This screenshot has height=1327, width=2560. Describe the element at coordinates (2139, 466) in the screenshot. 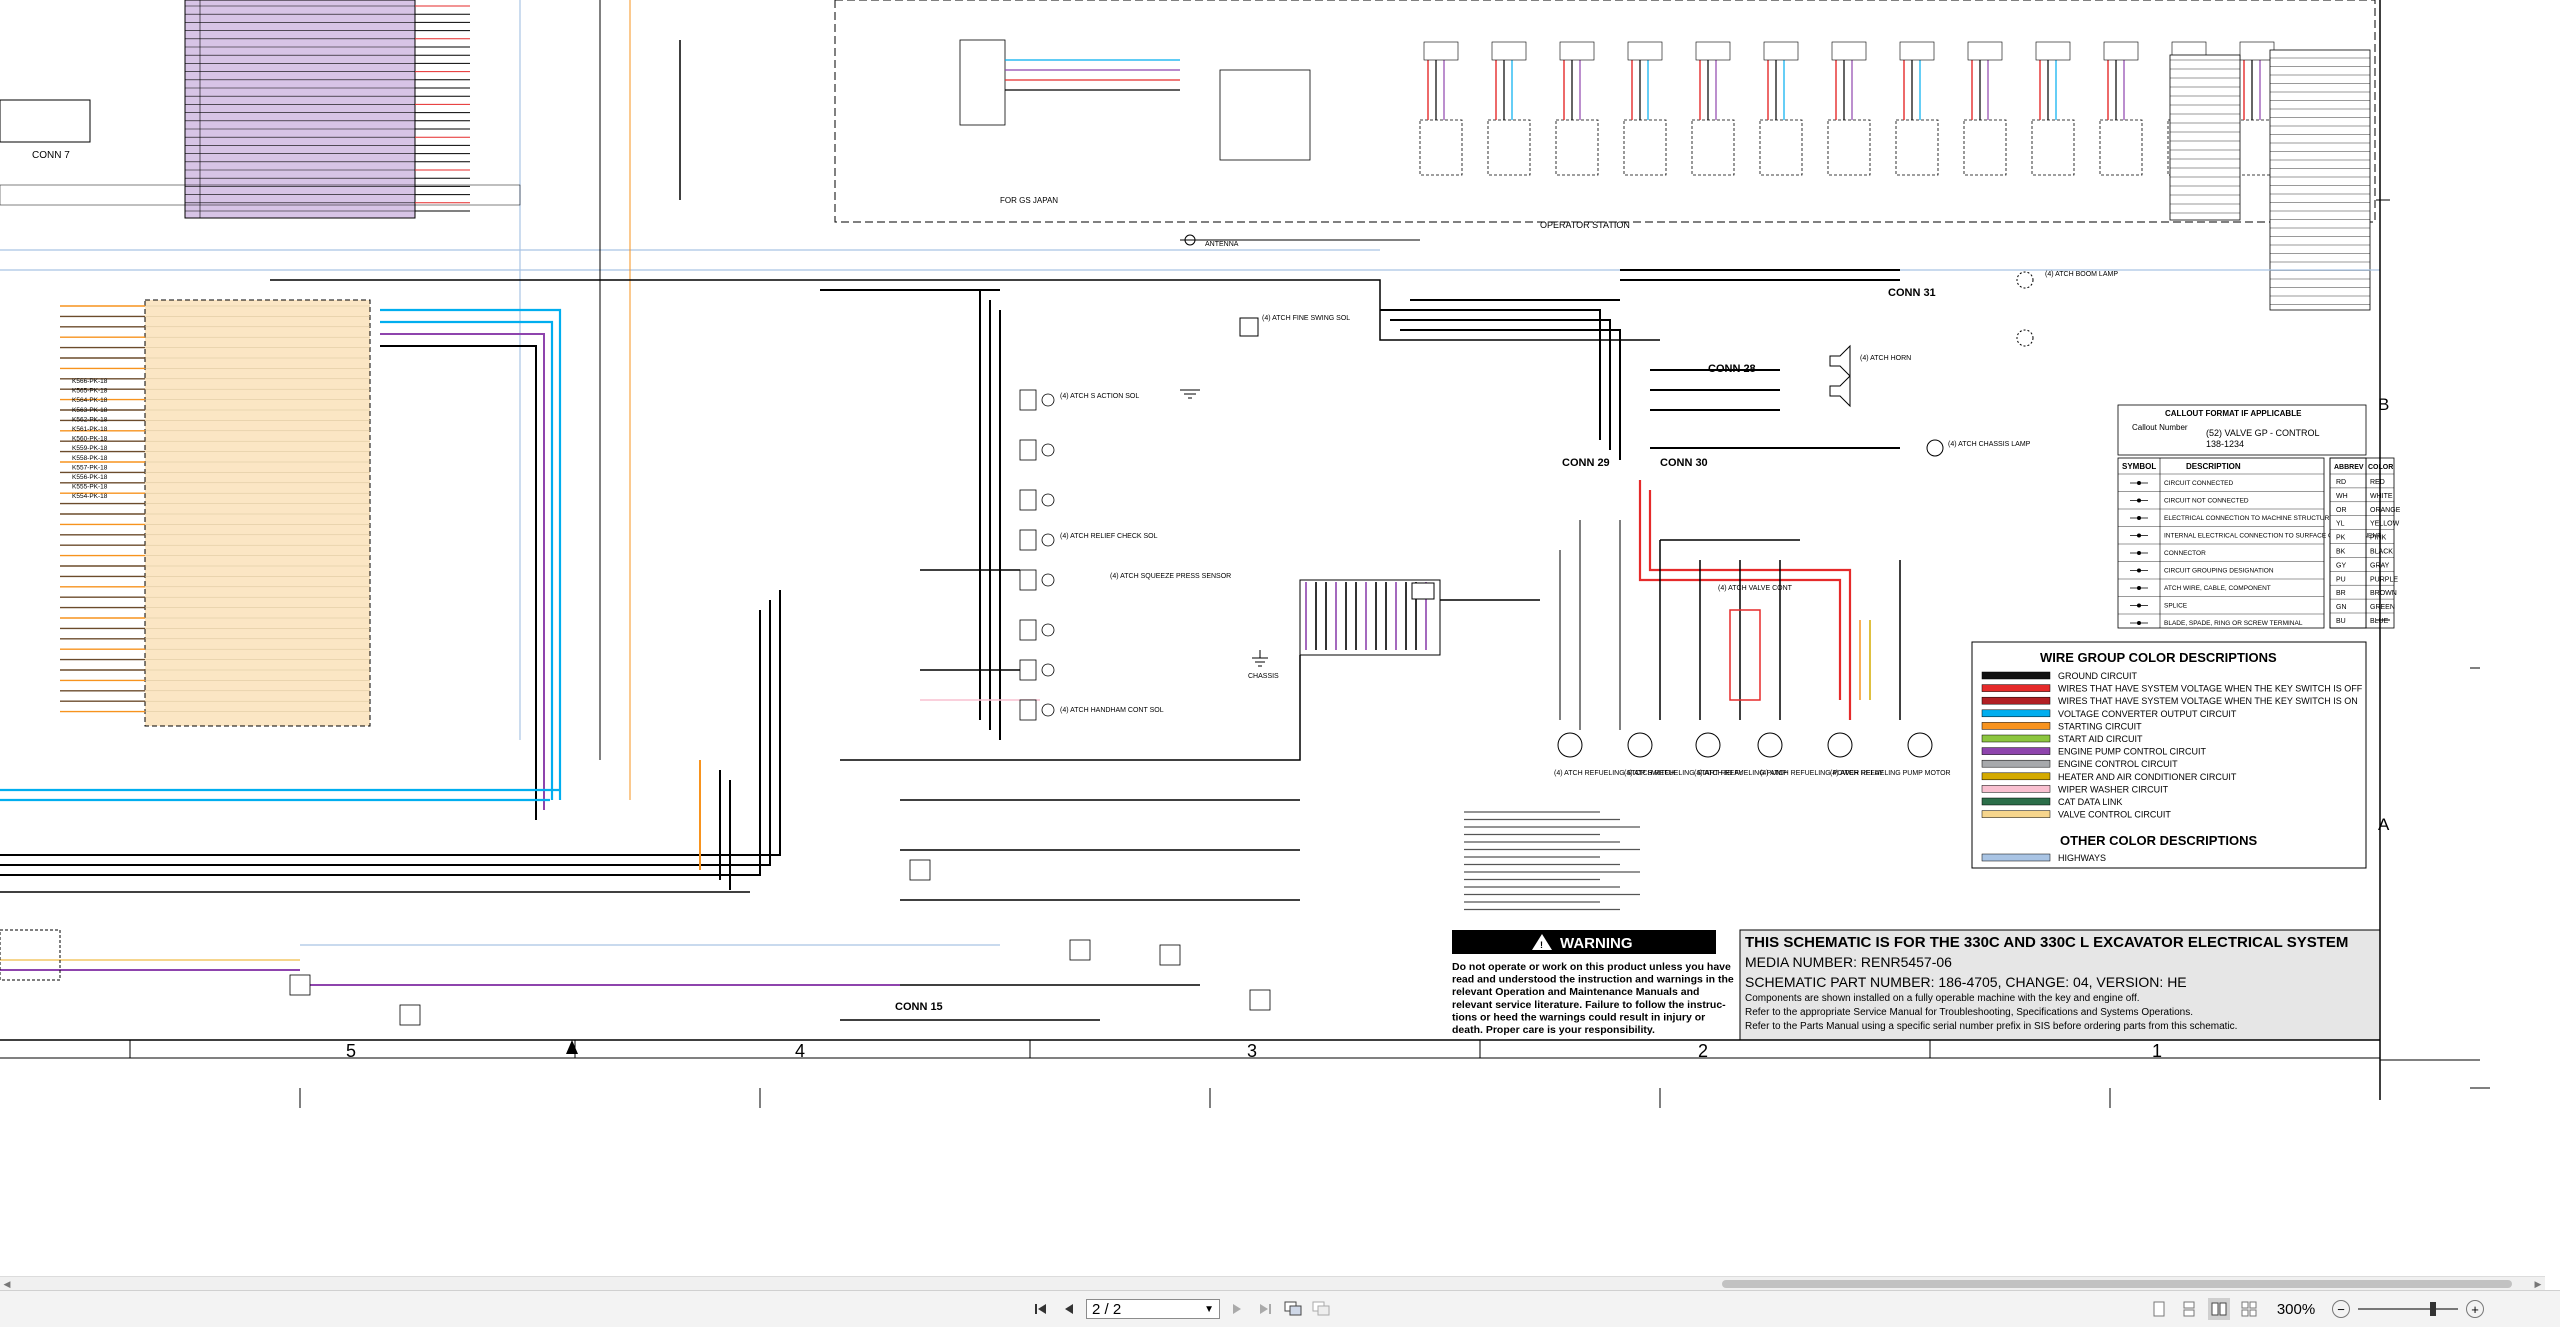

I see `svg-text: SYMBOL` at that location.